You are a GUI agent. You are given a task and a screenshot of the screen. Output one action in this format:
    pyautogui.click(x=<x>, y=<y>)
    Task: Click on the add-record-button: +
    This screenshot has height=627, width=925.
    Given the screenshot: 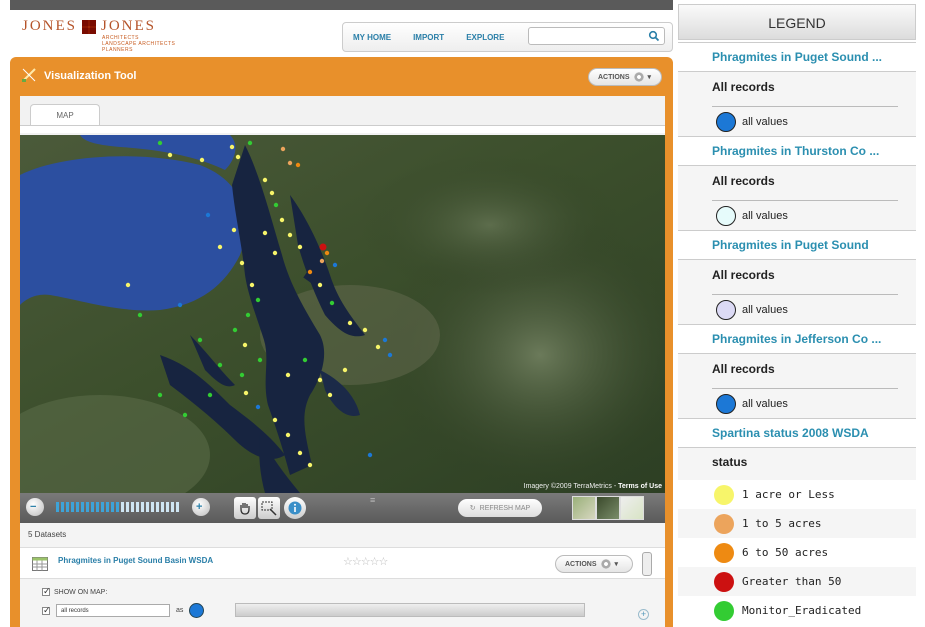 What is the action you would take?
    pyautogui.click(x=643, y=614)
    